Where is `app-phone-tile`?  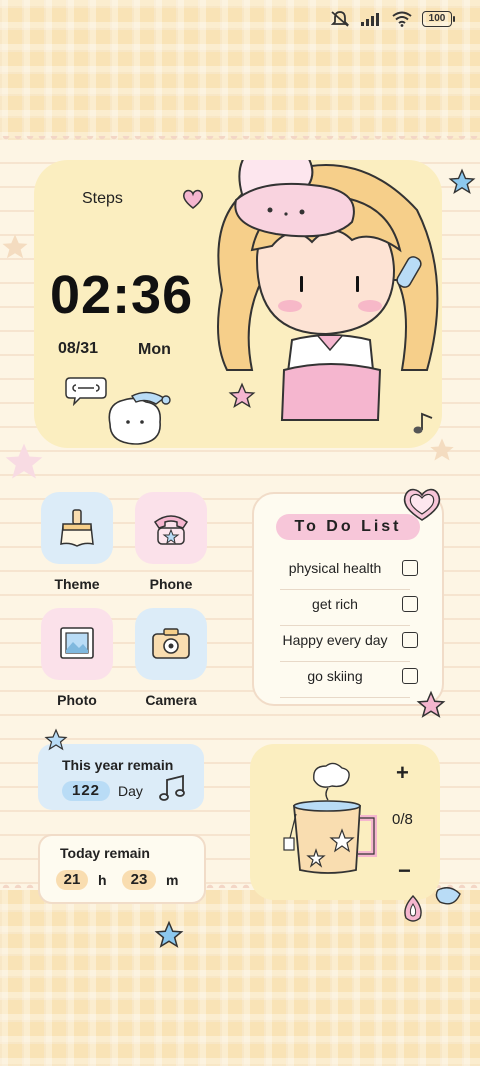
app-phone-tile is located at coordinates (171, 528).